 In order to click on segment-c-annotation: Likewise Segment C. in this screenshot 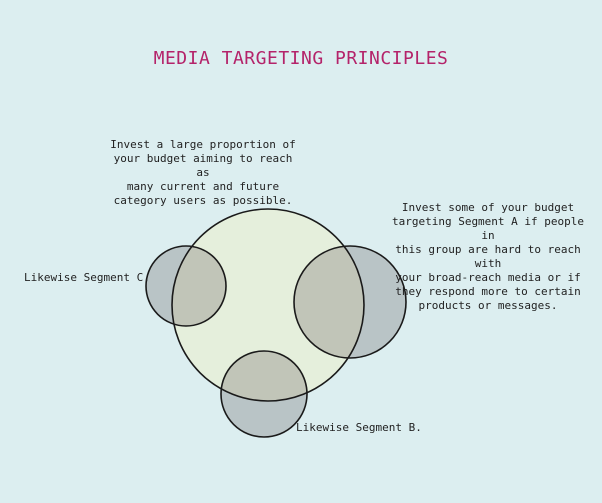, I will do `click(87, 277)`.